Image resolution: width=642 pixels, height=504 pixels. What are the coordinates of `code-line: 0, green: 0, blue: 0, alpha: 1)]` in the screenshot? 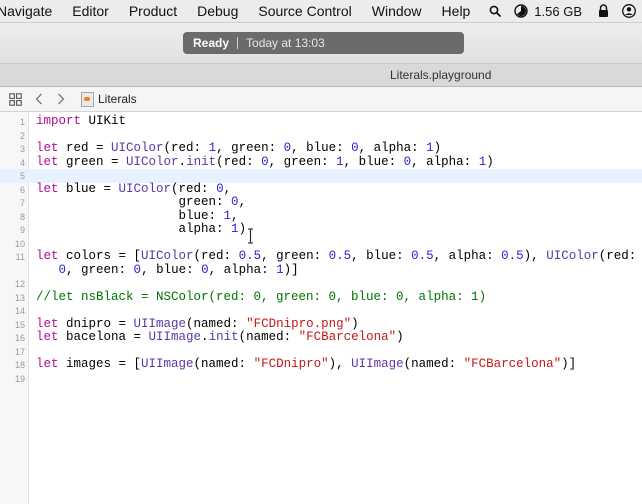 It's located at (321, 270).